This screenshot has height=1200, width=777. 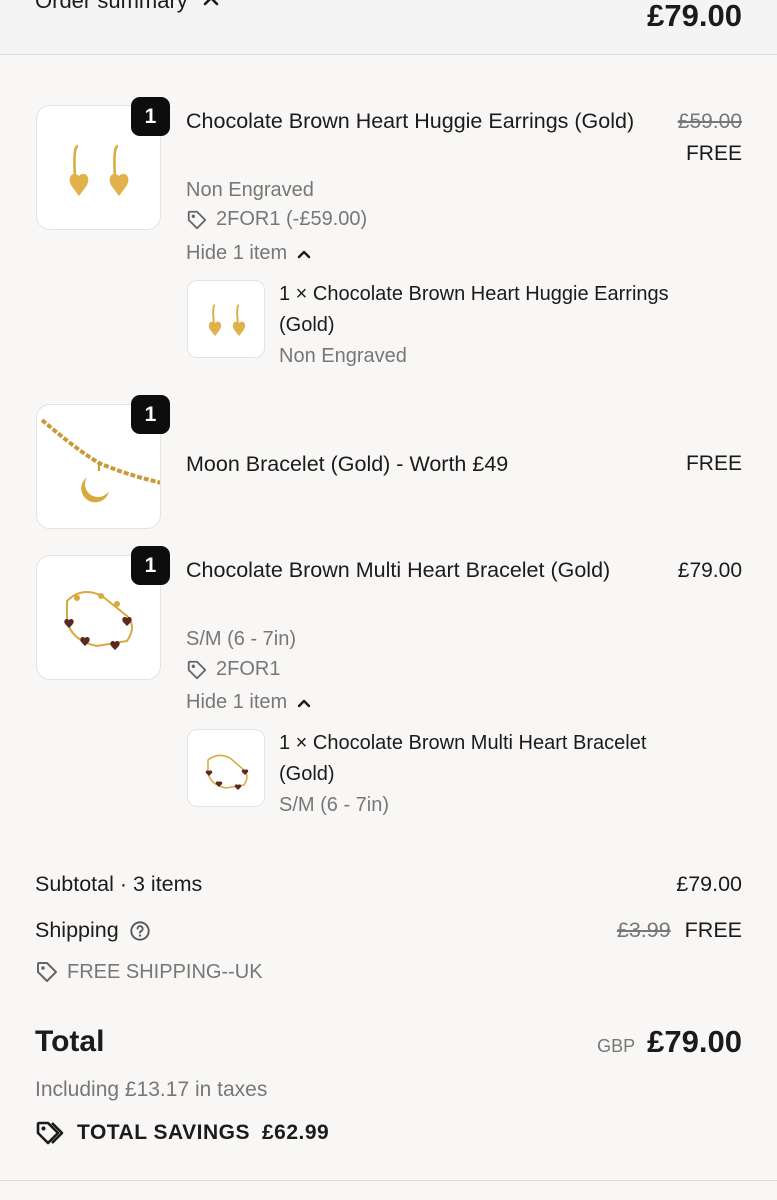 What do you see at coordinates (343, 356) in the screenshot?
I see `bundle-item-variant: Non Engraved` at bounding box center [343, 356].